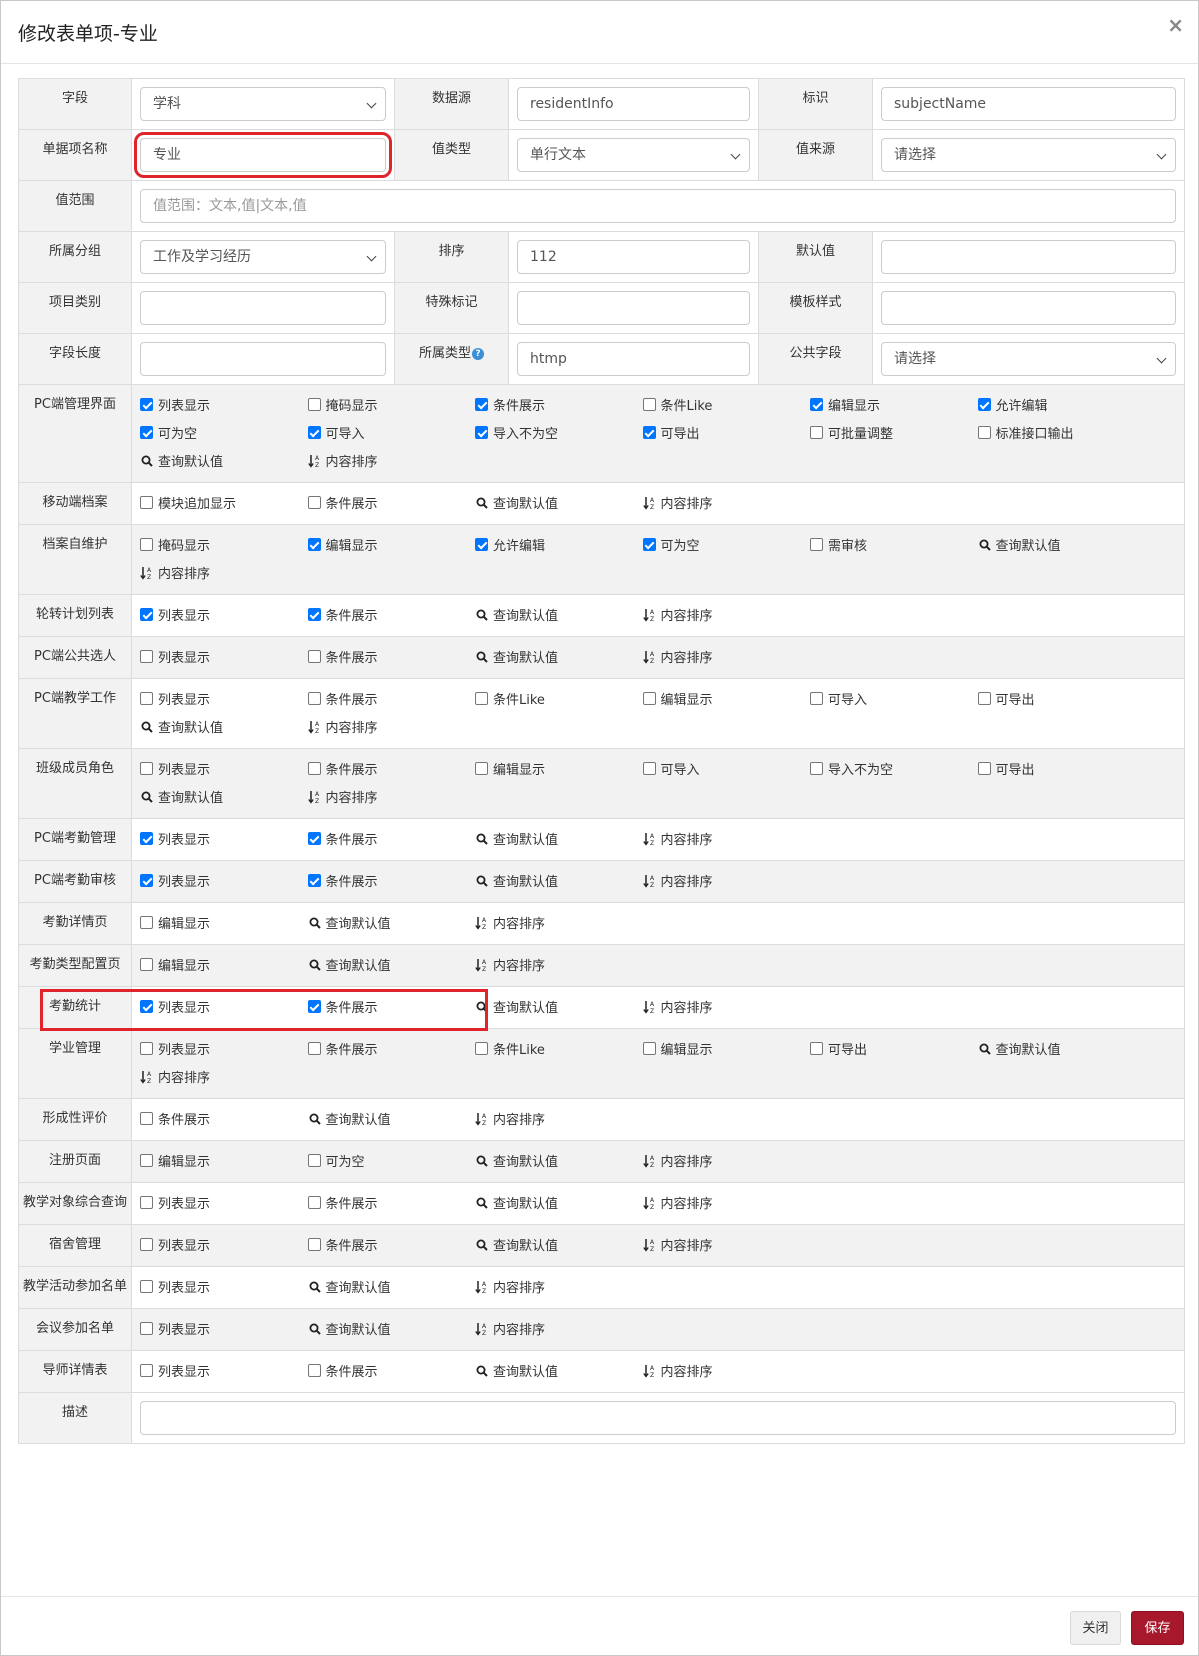 The width and height of the screenshot is (1199, 1656). What do you see at coordinates (633, 257) in the screenshot?
I see `sort-input: 112` at bounding box center [633, 257].